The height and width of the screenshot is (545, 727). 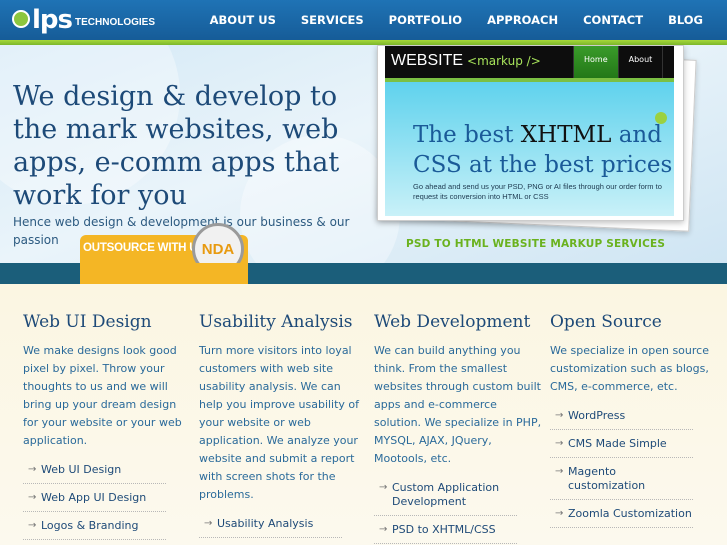 What do you see at coordinates (566, 135) in the screenshot?
I see `mock-headline-bold: XHTML` at bounding box center [566, 135].